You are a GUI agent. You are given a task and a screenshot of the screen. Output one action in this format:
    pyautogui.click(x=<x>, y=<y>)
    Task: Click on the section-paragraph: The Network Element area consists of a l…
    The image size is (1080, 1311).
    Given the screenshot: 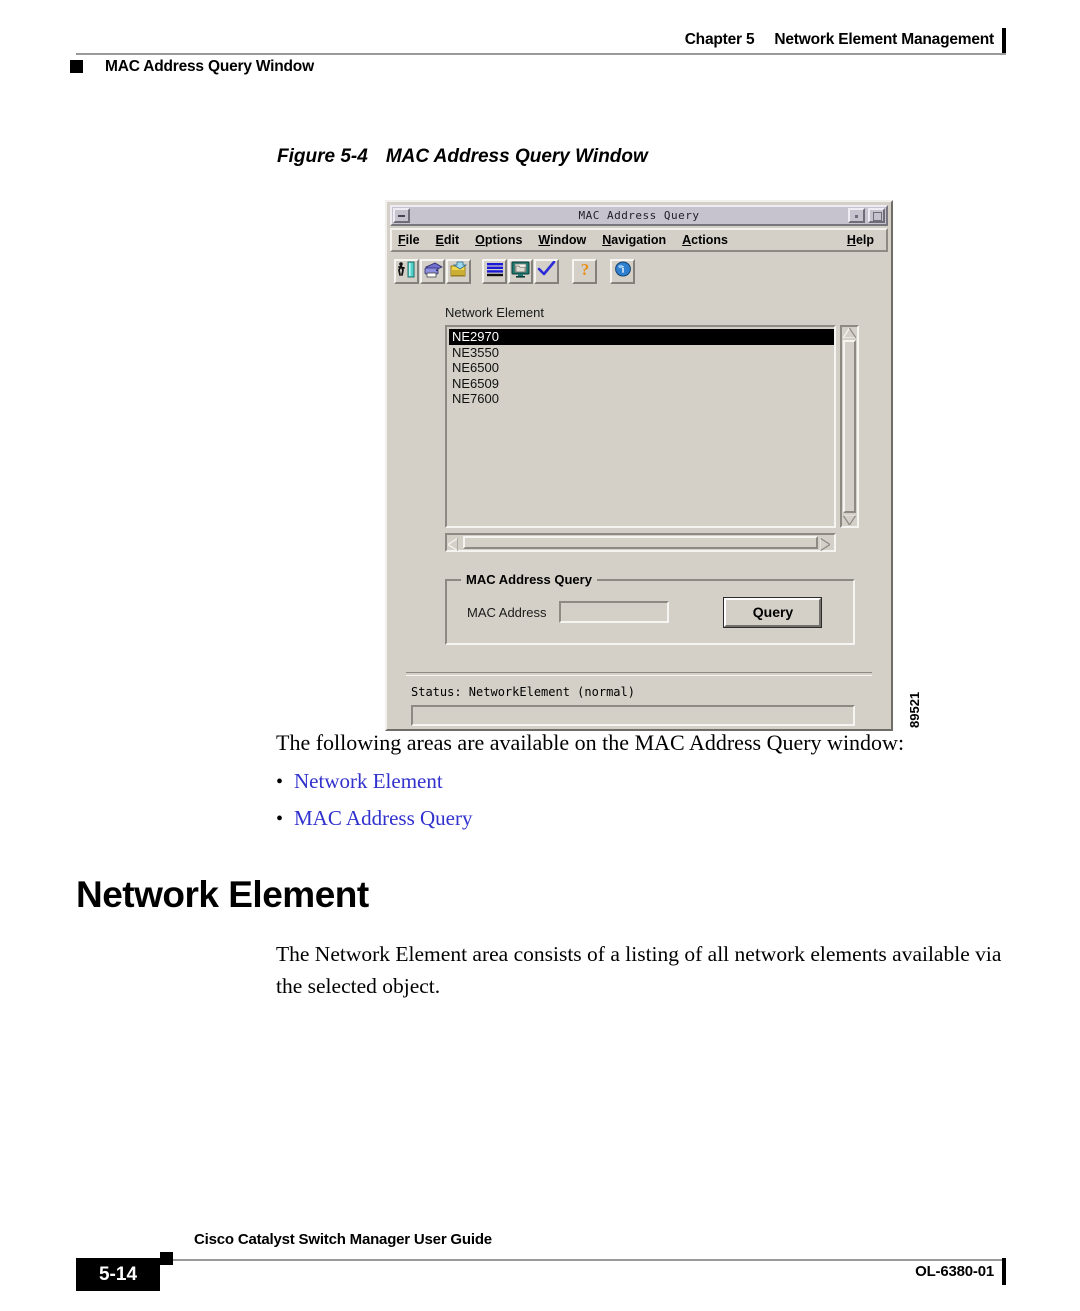 What is the action you would take?
    pyautogui.click(x=639, y=970)
    